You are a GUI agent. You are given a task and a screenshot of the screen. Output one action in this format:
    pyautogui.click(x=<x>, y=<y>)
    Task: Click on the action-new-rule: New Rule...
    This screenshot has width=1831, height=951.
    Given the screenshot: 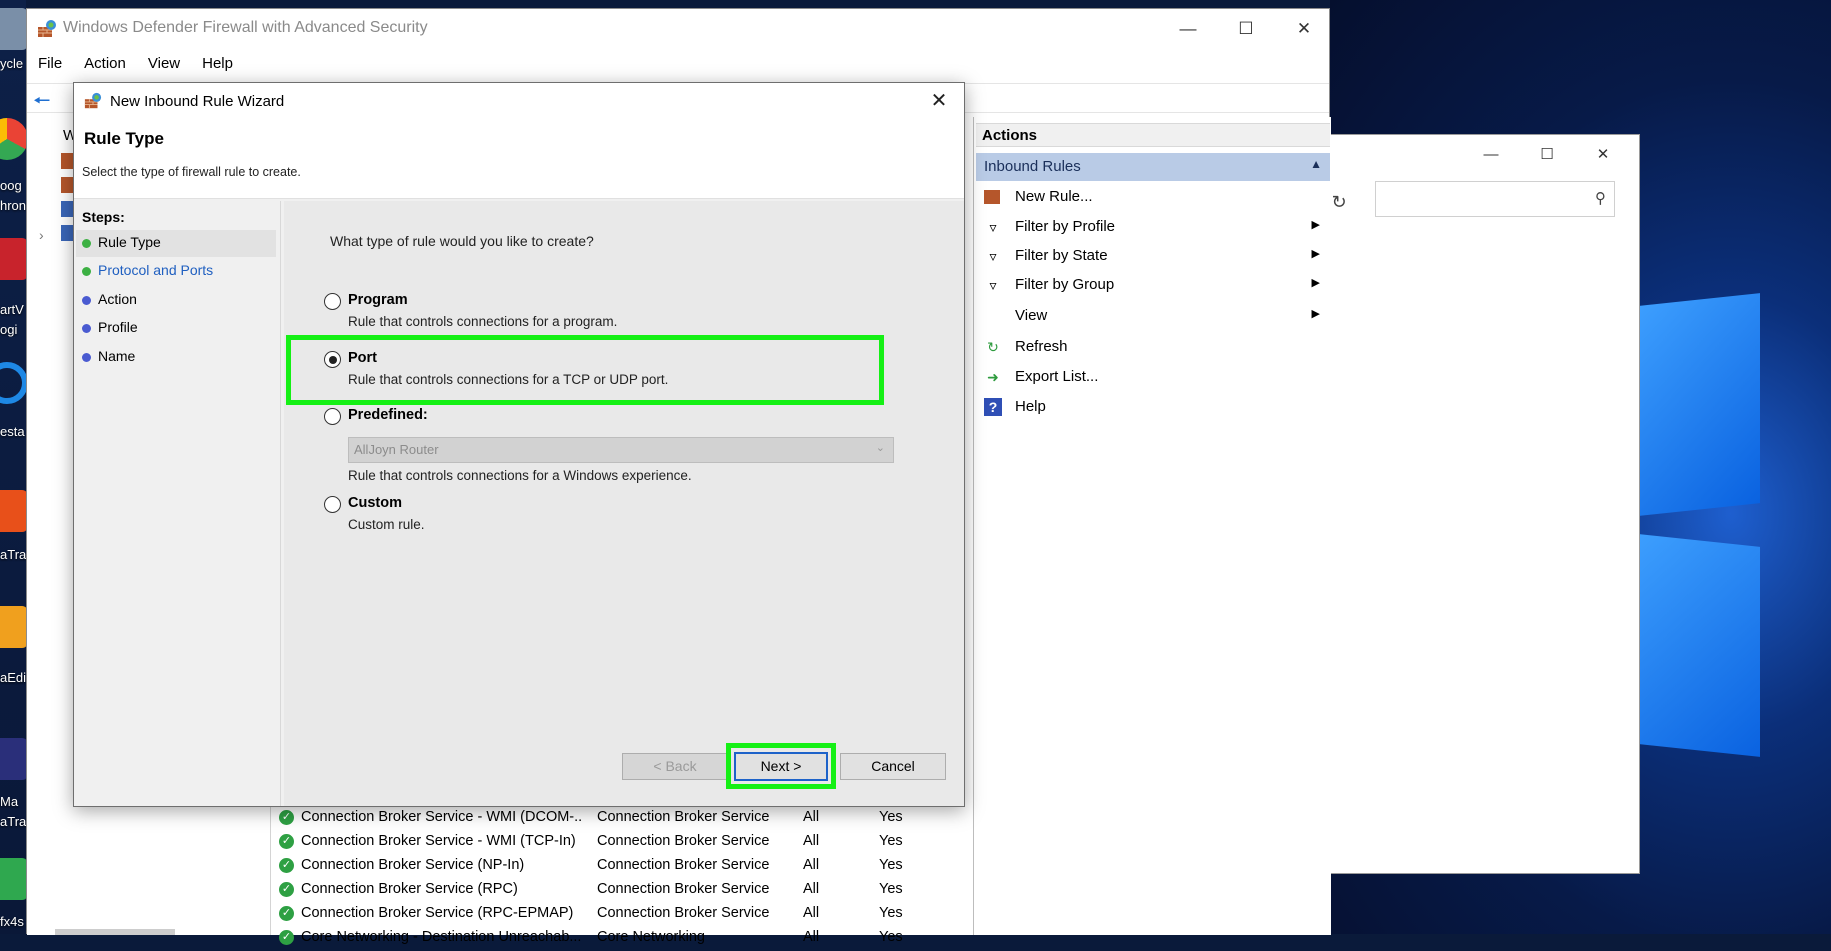 What is the action you would take?
    pyautogui.click(x=1153, y=197)
    